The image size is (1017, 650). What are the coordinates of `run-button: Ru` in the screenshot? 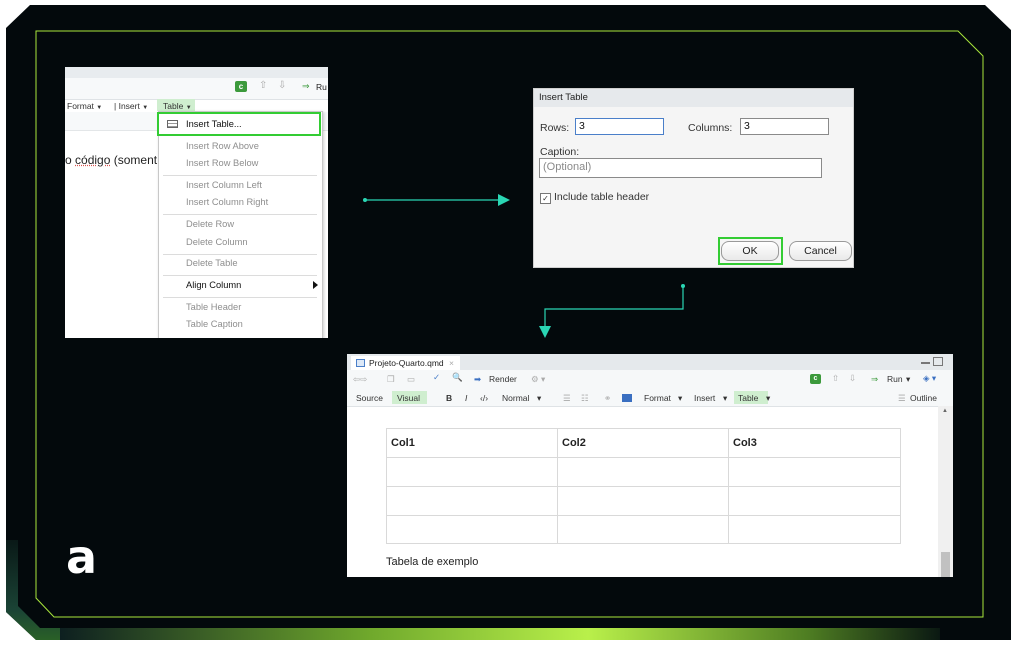 It's located at (321, 87).